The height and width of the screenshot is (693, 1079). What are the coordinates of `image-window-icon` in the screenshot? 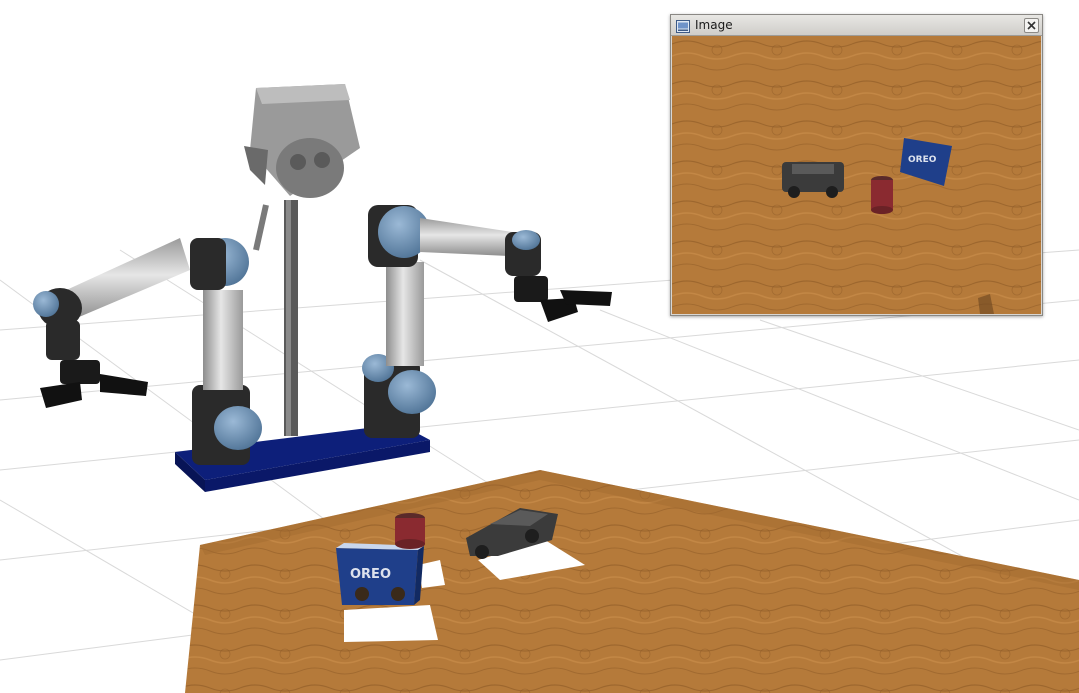 It's located at (683, 25).